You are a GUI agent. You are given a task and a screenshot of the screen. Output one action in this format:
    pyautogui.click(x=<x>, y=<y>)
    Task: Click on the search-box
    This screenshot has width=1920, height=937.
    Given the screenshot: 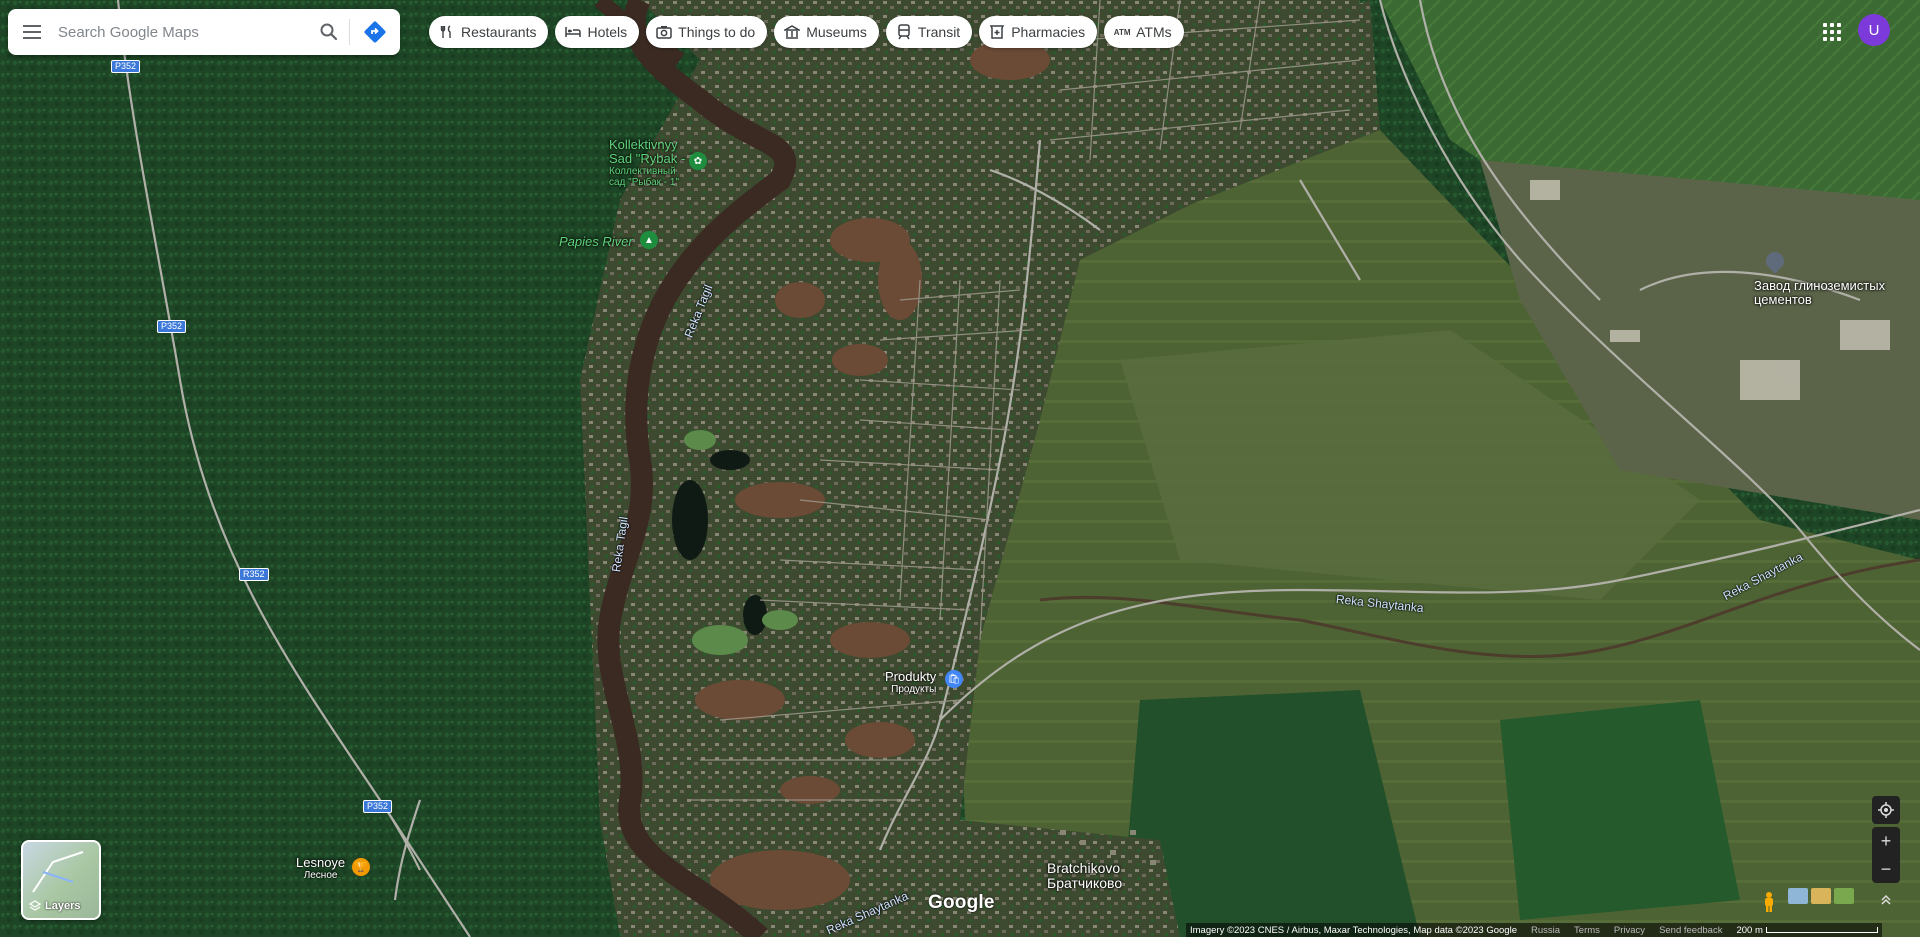 What is the action you would take?
    pyautogui.click(x=204, y=32)
    